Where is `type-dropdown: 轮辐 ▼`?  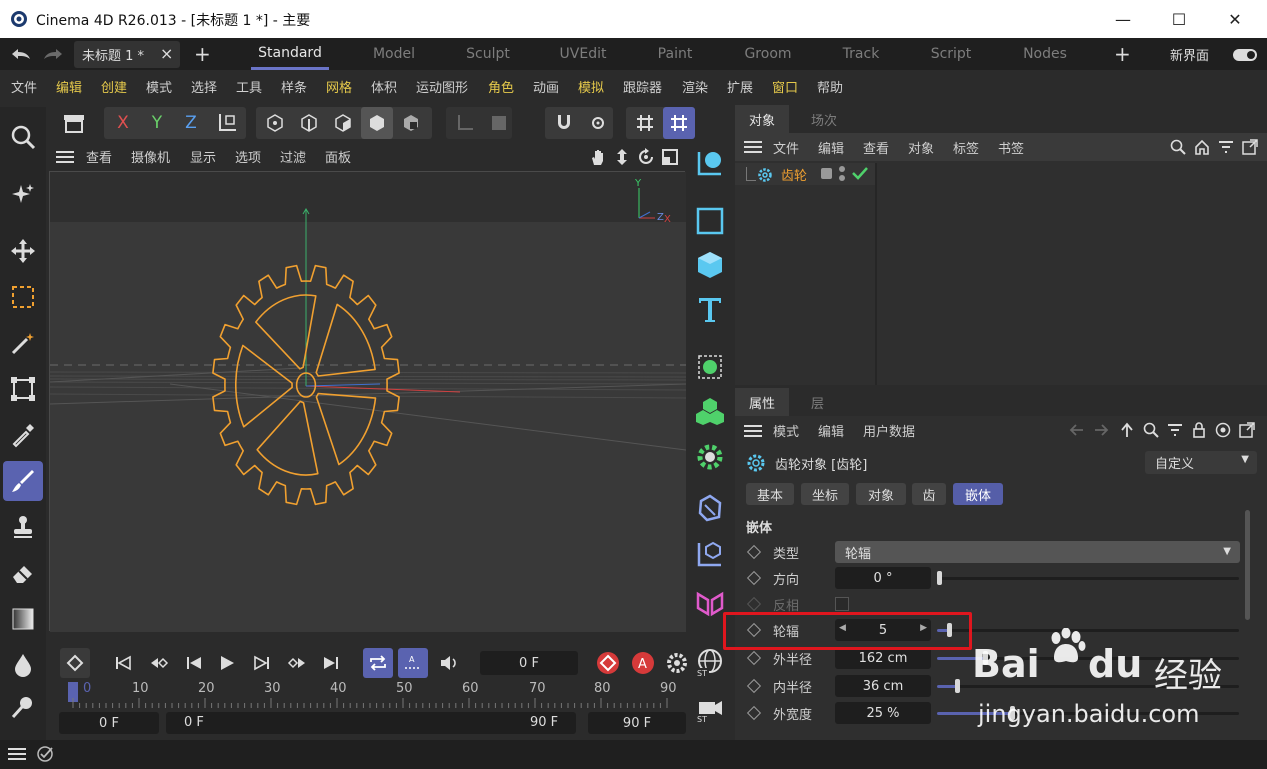 type-dropdown: 轮辐 ▼ is located at coordinates (1037, 552).